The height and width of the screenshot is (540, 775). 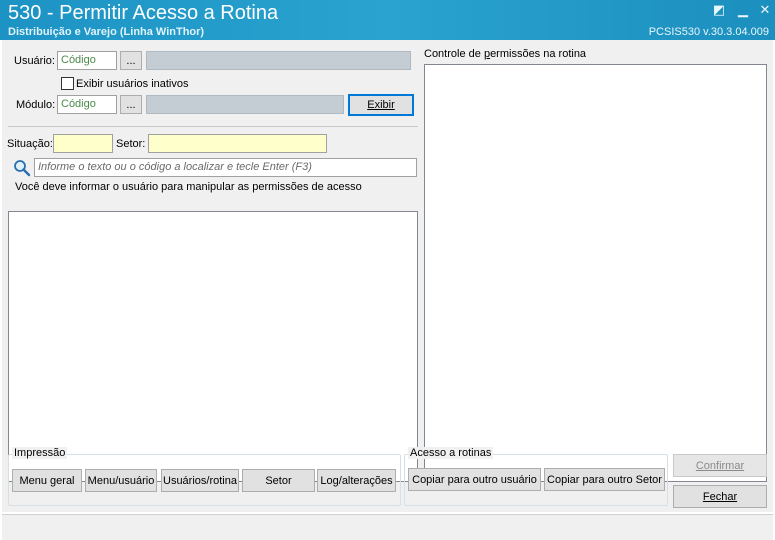 I want to click on fechar-button: Fechar, so click(x=720, y=496).